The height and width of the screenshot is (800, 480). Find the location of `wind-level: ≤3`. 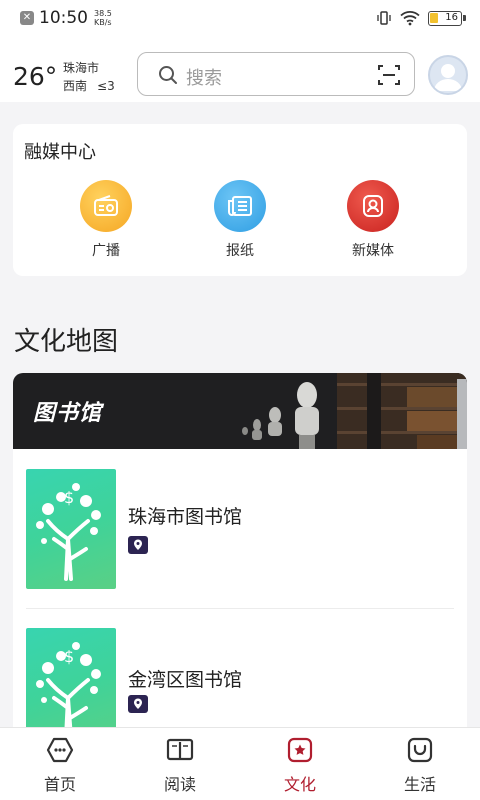

wind-level: ≤3 is located at coordinates (106, 86).